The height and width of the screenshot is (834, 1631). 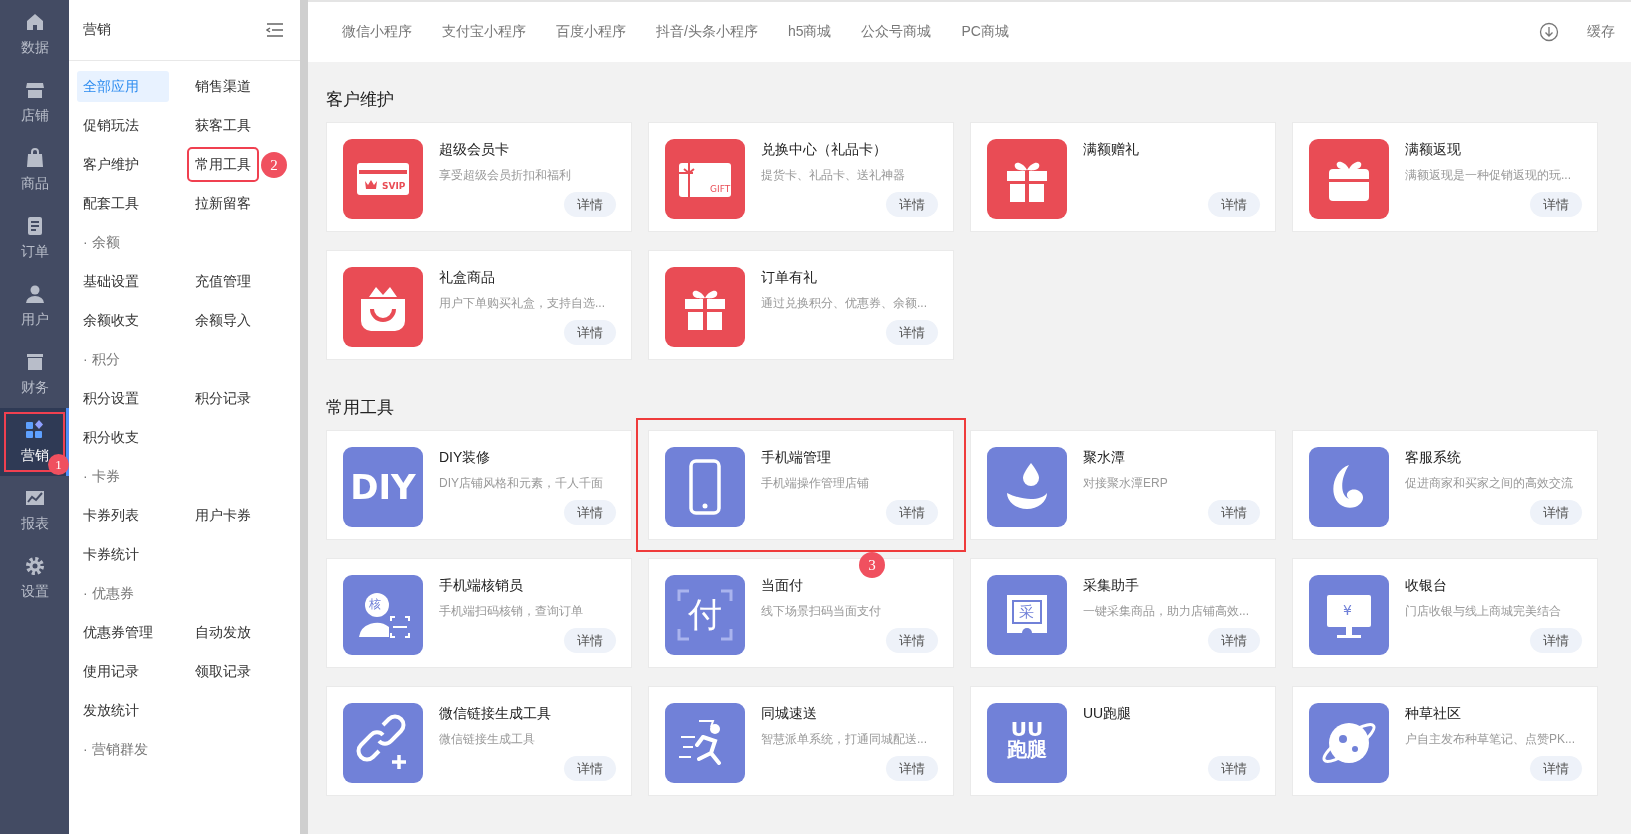 I want to click on menu-item: 发放统计, so click(x=111, y=710).